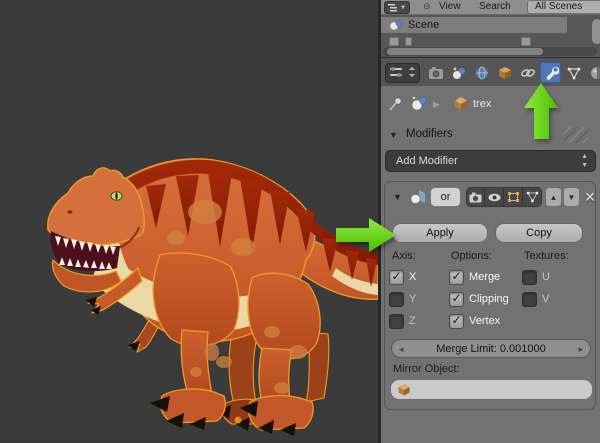 This screenshot has width=600, height=443. I want to click on checkbox-axis-y: Y, so click(403, 299).